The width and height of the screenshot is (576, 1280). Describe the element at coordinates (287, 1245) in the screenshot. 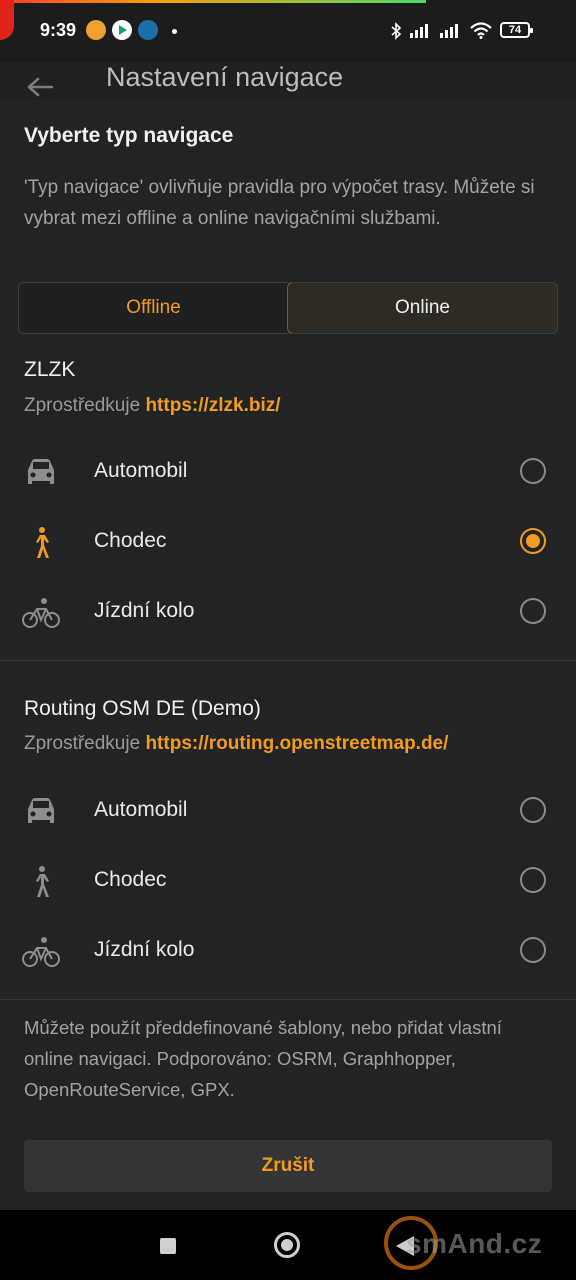

I see `home-button-icon` at that location.